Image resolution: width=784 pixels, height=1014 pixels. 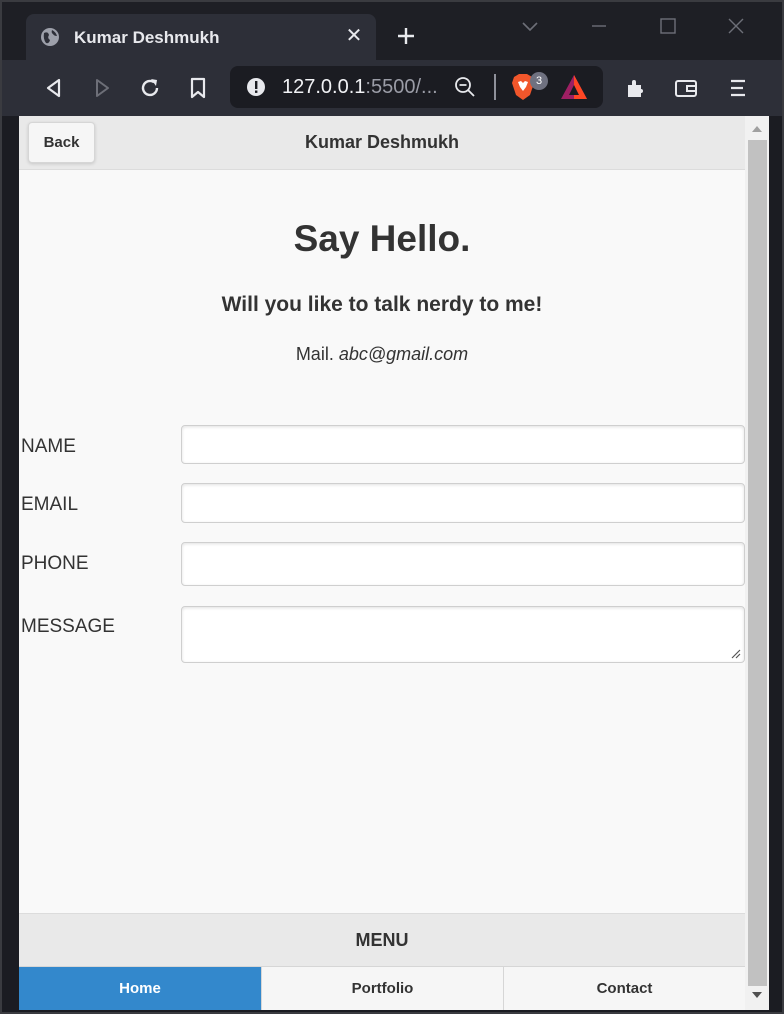 I want to click on tab-title: Kumar Deshmukh, so click(x=147, y=37).